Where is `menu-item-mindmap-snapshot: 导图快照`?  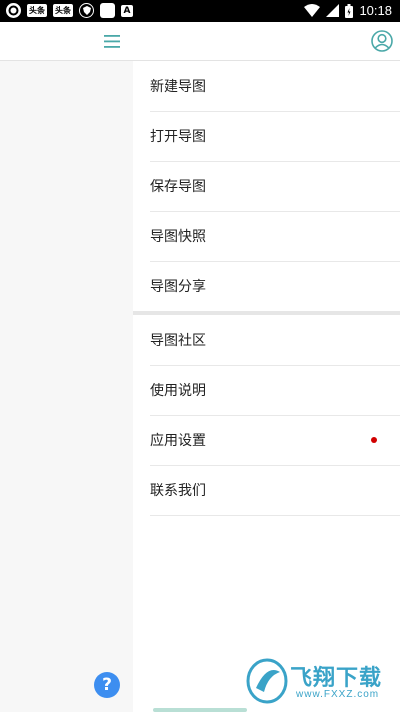
menu-item-mindmap-snapshot: 导图快照 is located at coordinates (275, 236).